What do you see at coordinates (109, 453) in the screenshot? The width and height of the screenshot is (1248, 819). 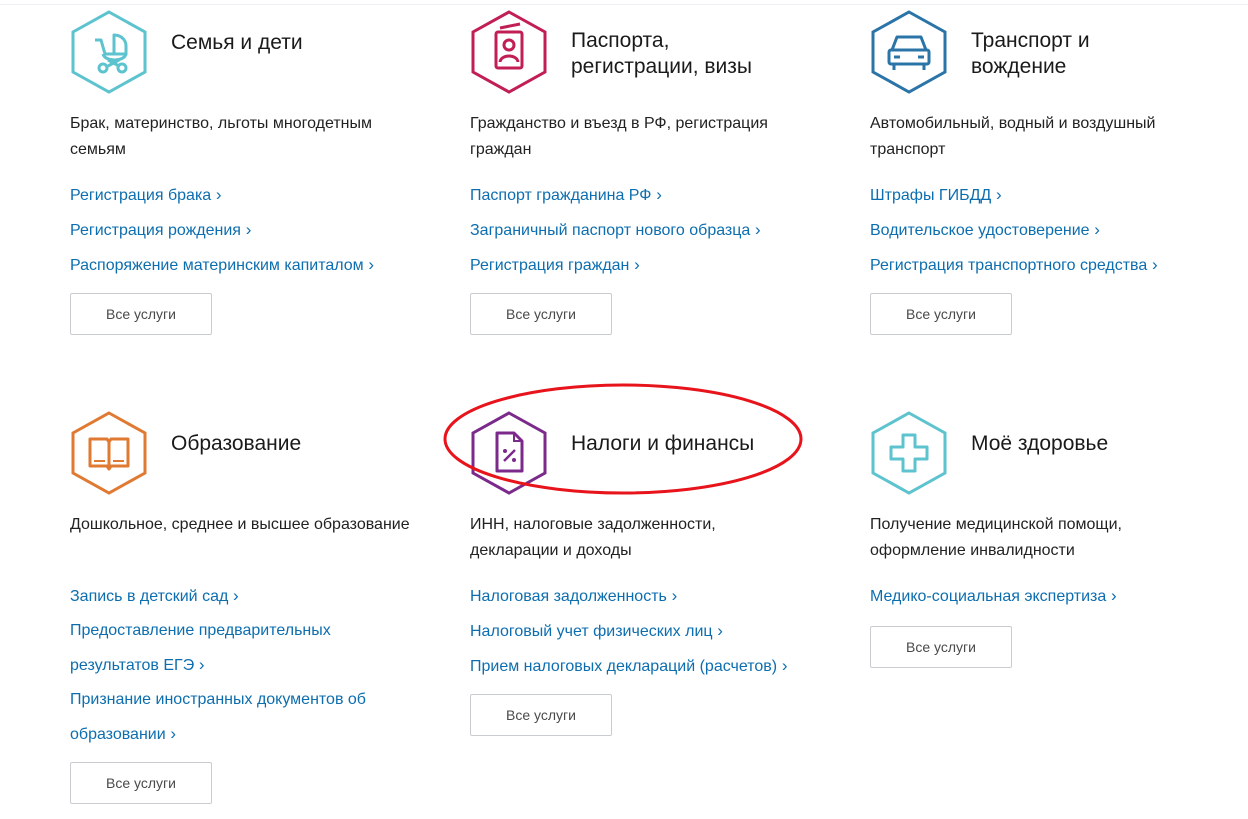 I see `book-icon` at bounding box center [109, 453].